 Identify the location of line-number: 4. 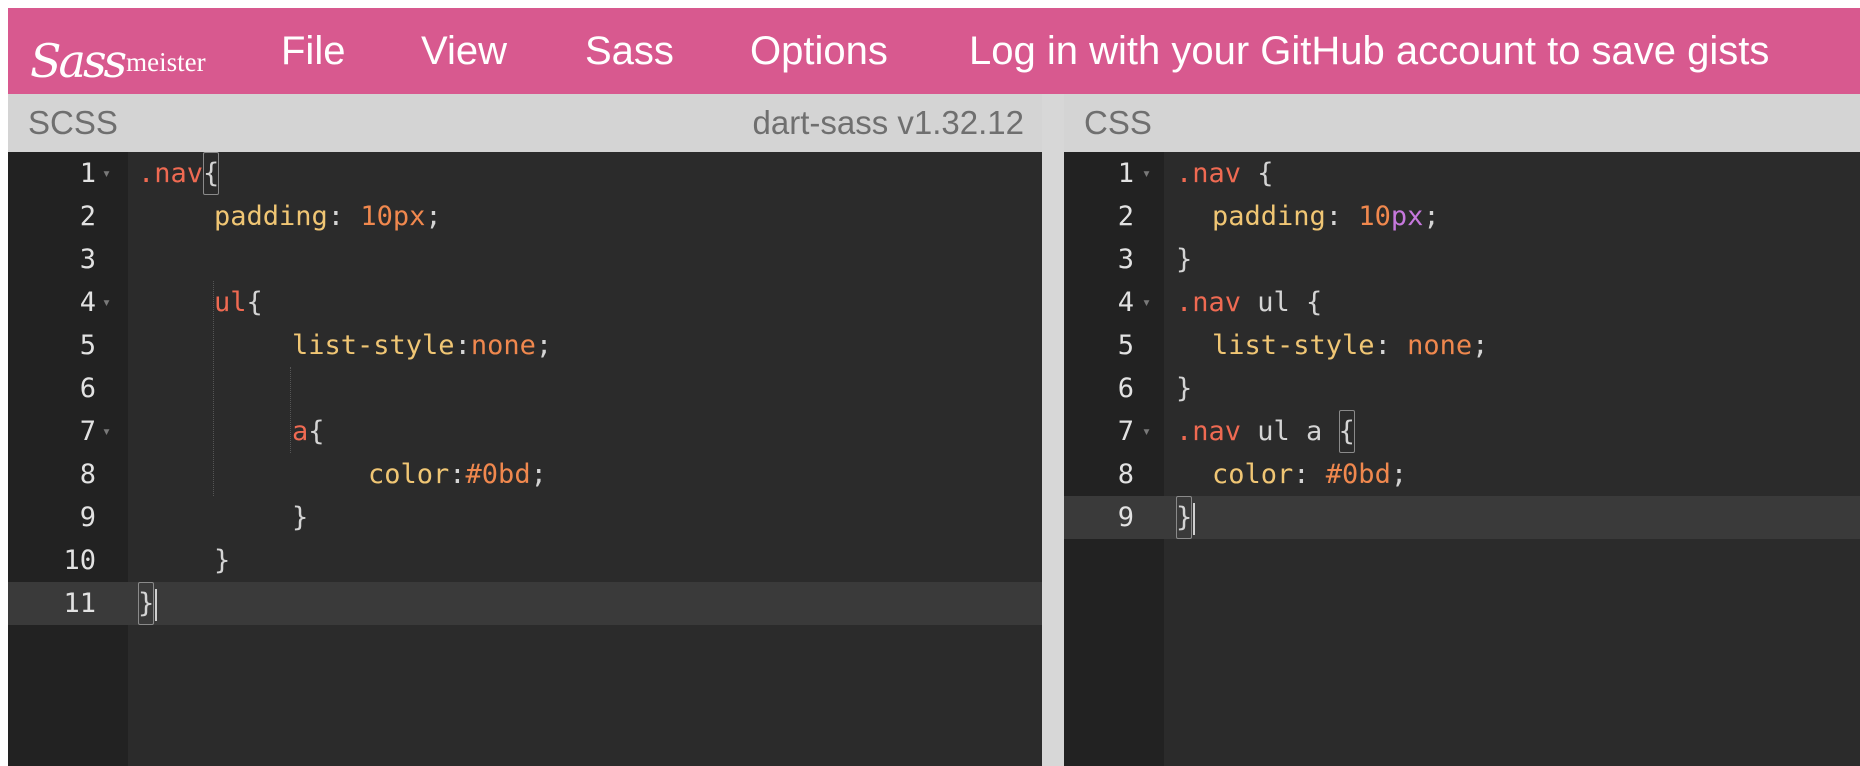
(87, 302).